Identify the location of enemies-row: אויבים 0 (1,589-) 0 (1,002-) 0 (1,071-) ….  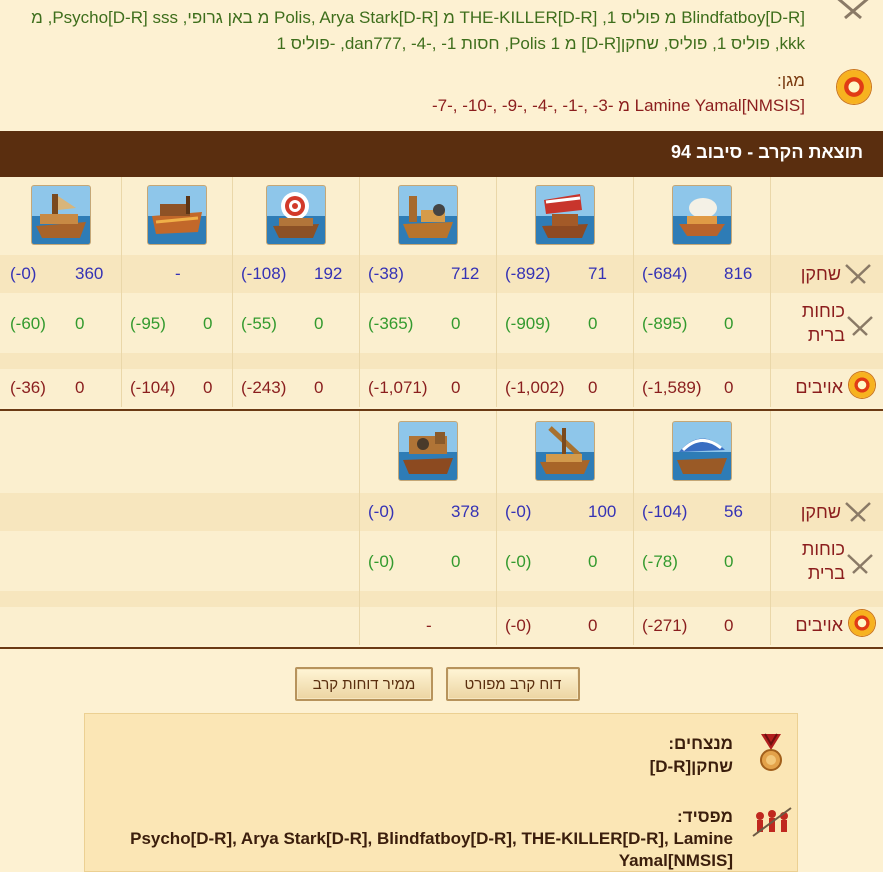
(441, 388).